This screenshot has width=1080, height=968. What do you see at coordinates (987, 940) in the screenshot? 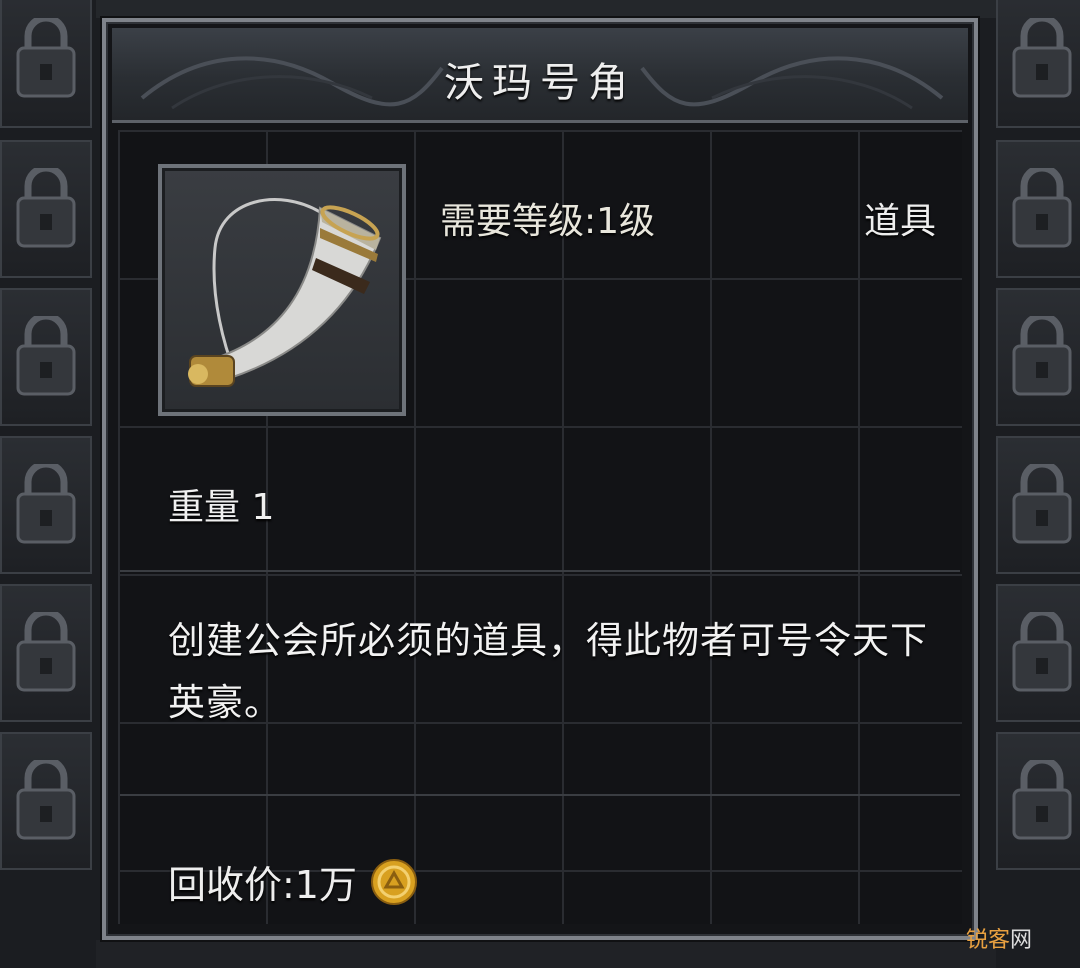
I see `watermark-part1: 锐客` at bounding box center [987, 940].